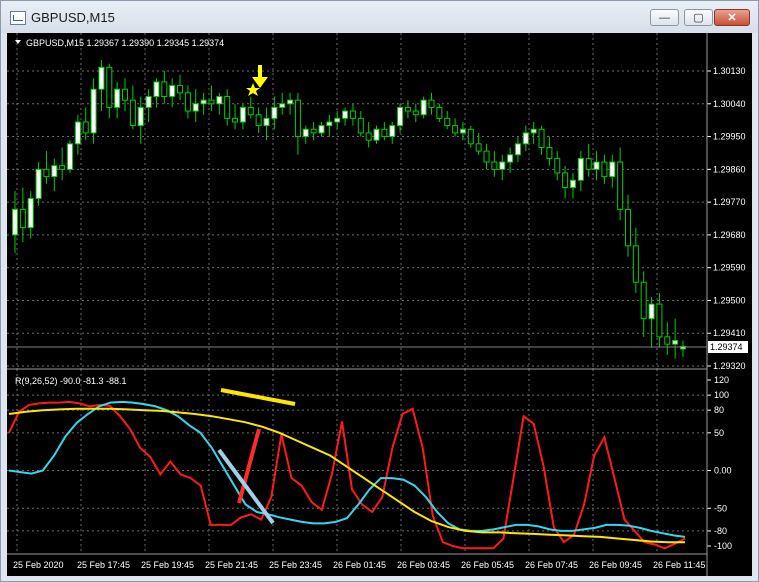 This screenshot has width=759, height=582. What do you see at coordinates (698, 17) in the screenshot?
I see `maximize-button: ▢` at bounding box center [698, 17].